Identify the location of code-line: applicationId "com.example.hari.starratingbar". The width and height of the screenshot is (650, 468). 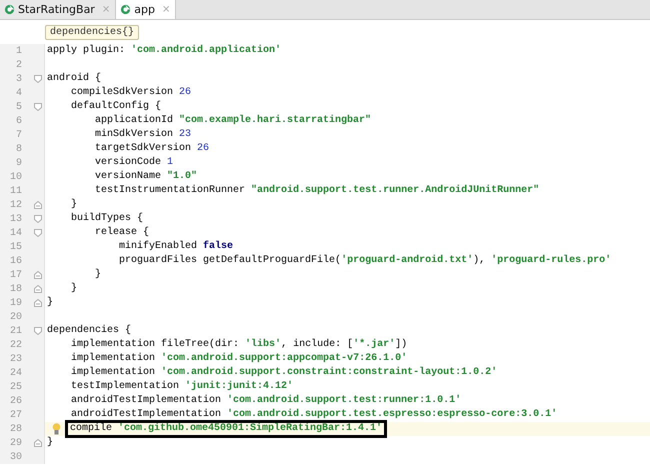
(233, 121).